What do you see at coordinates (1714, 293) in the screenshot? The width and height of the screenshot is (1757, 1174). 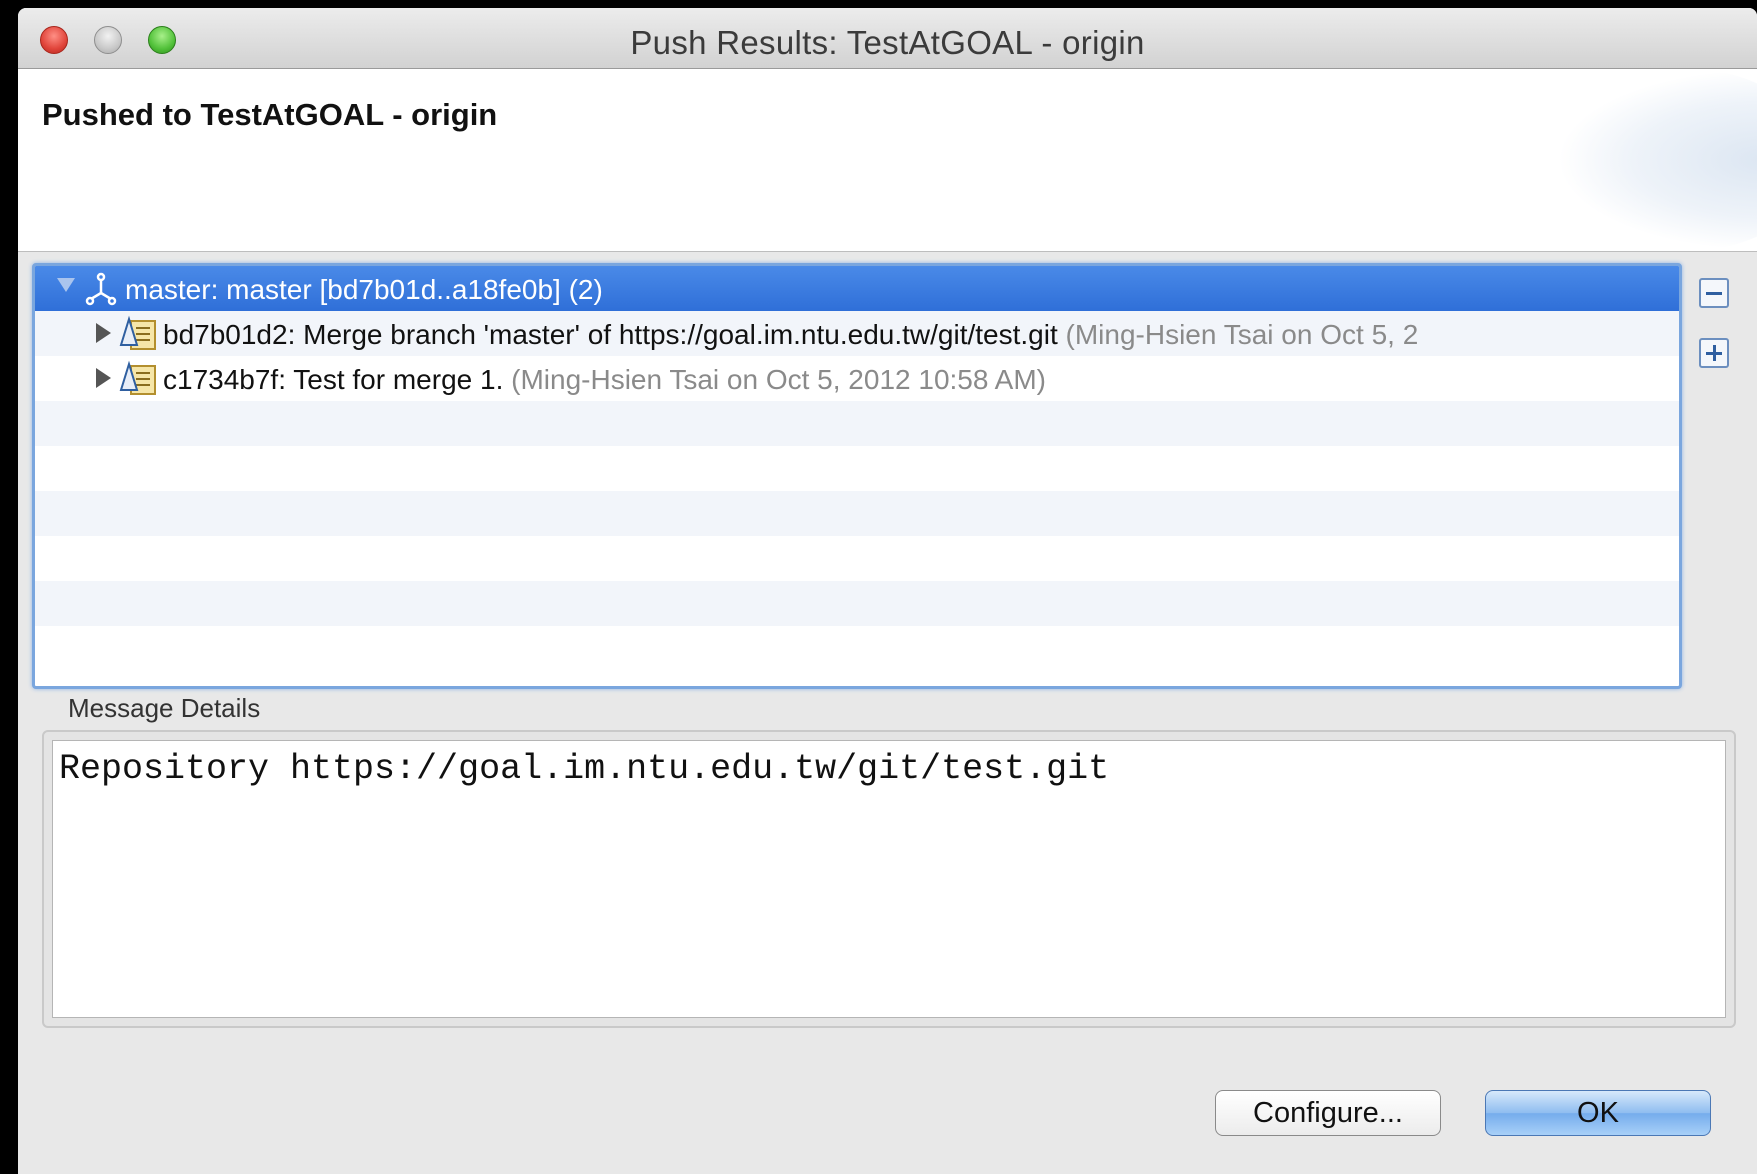 I see `collapse-all-icon` at bounding box center [1714, 293].